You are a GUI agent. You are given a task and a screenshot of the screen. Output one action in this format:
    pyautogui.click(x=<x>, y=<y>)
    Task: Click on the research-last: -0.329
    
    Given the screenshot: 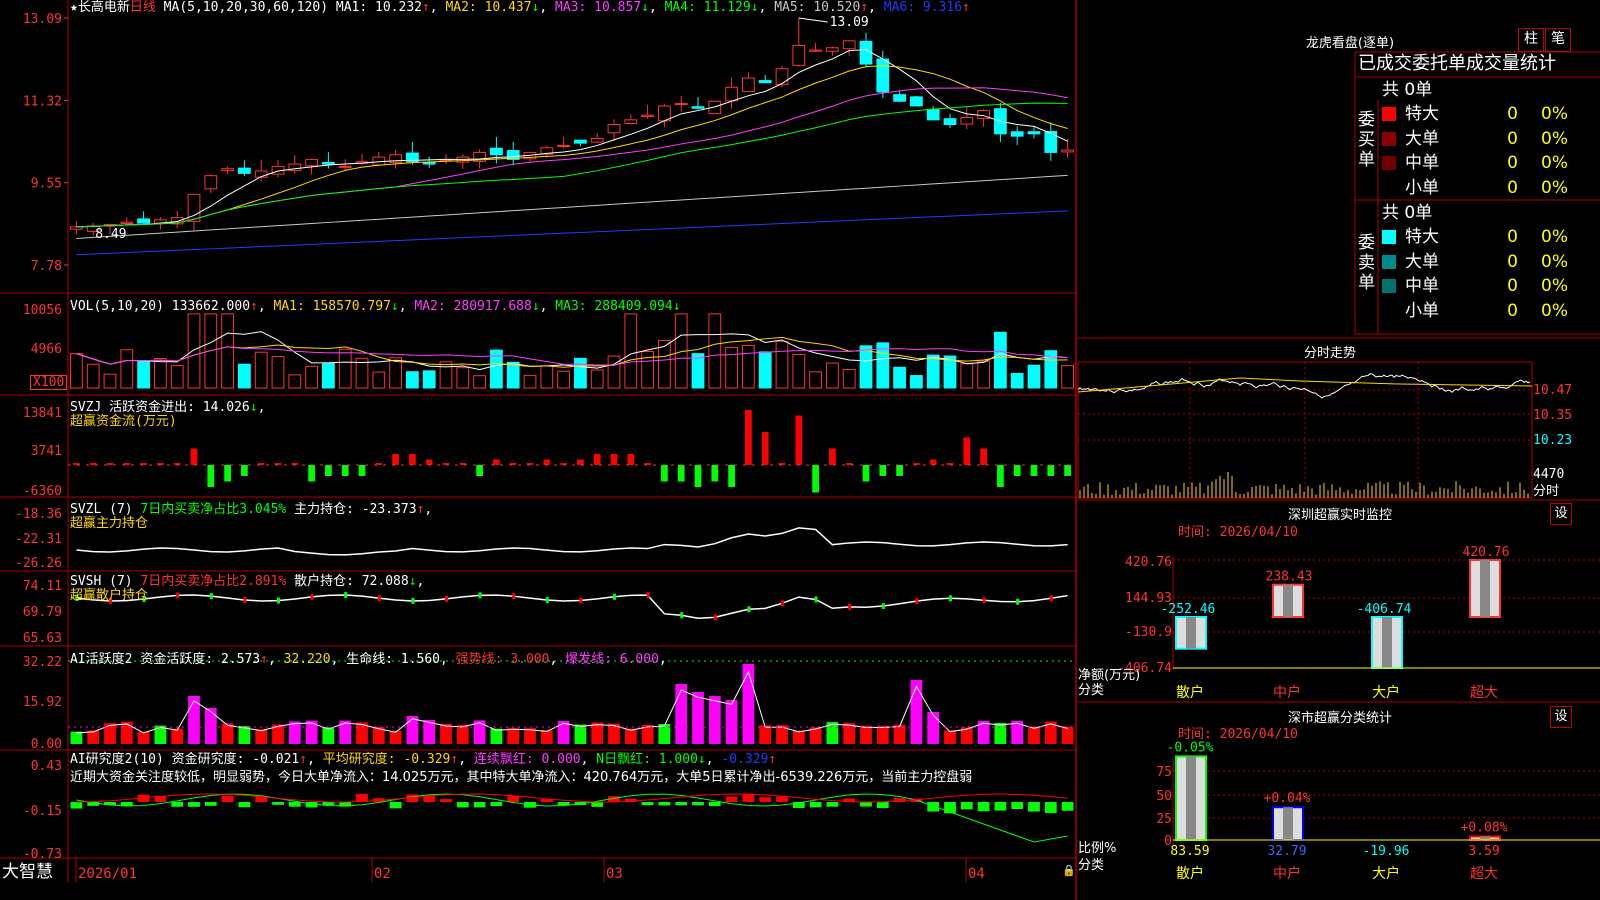 What is the action you would take?
    pyautogui.click(x=745, y=759)
    